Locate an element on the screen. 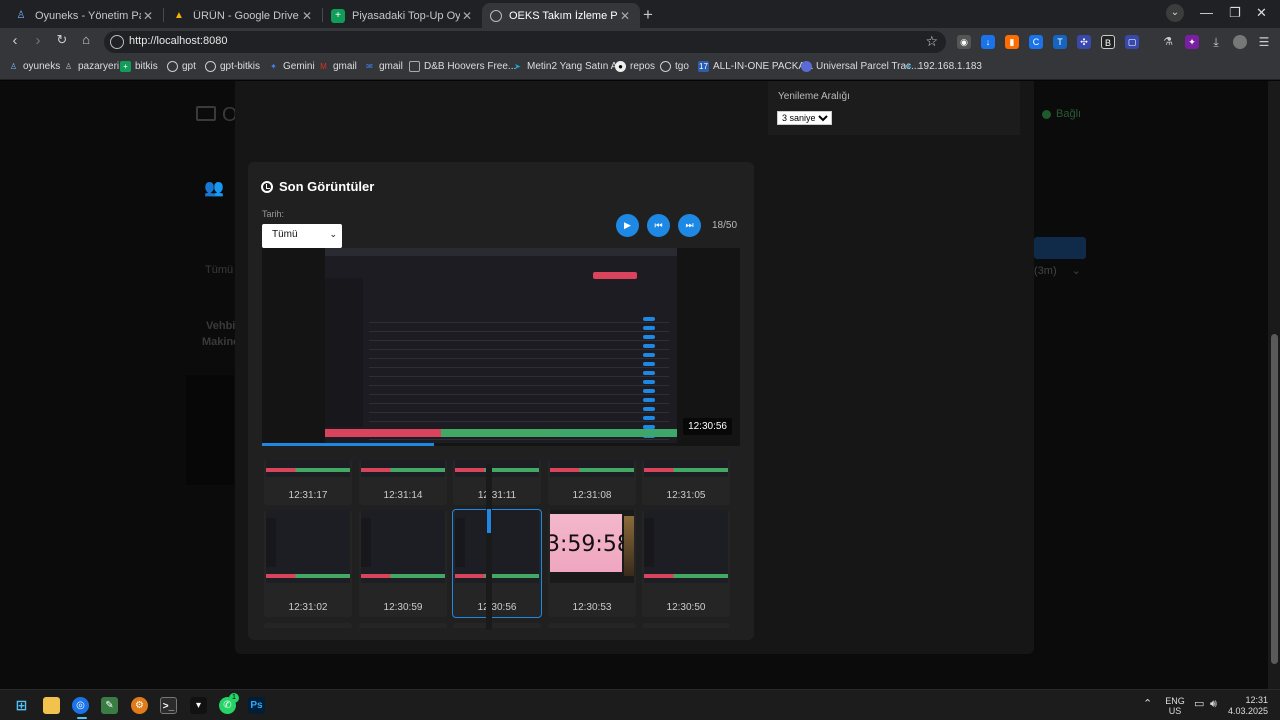 The image size is (1280, 720). site-info-icon is located at coordinates (117, 42).